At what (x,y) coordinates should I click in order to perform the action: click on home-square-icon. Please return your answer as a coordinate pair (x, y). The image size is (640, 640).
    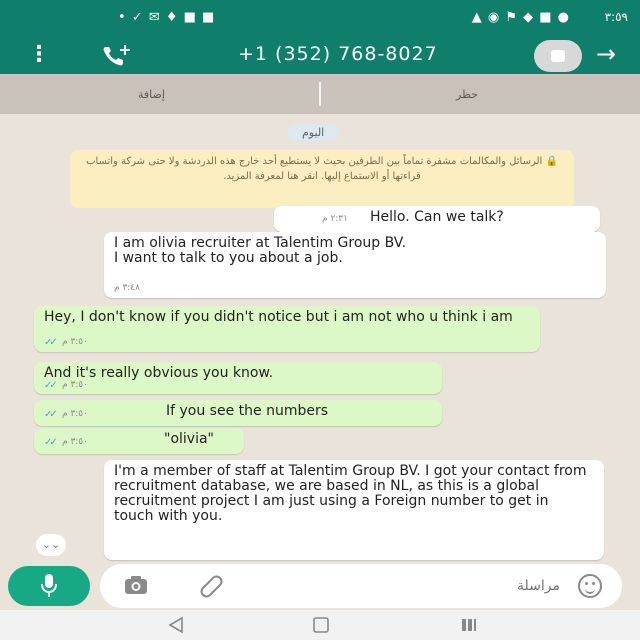
    Looking at the image, I should click on (321, 625).